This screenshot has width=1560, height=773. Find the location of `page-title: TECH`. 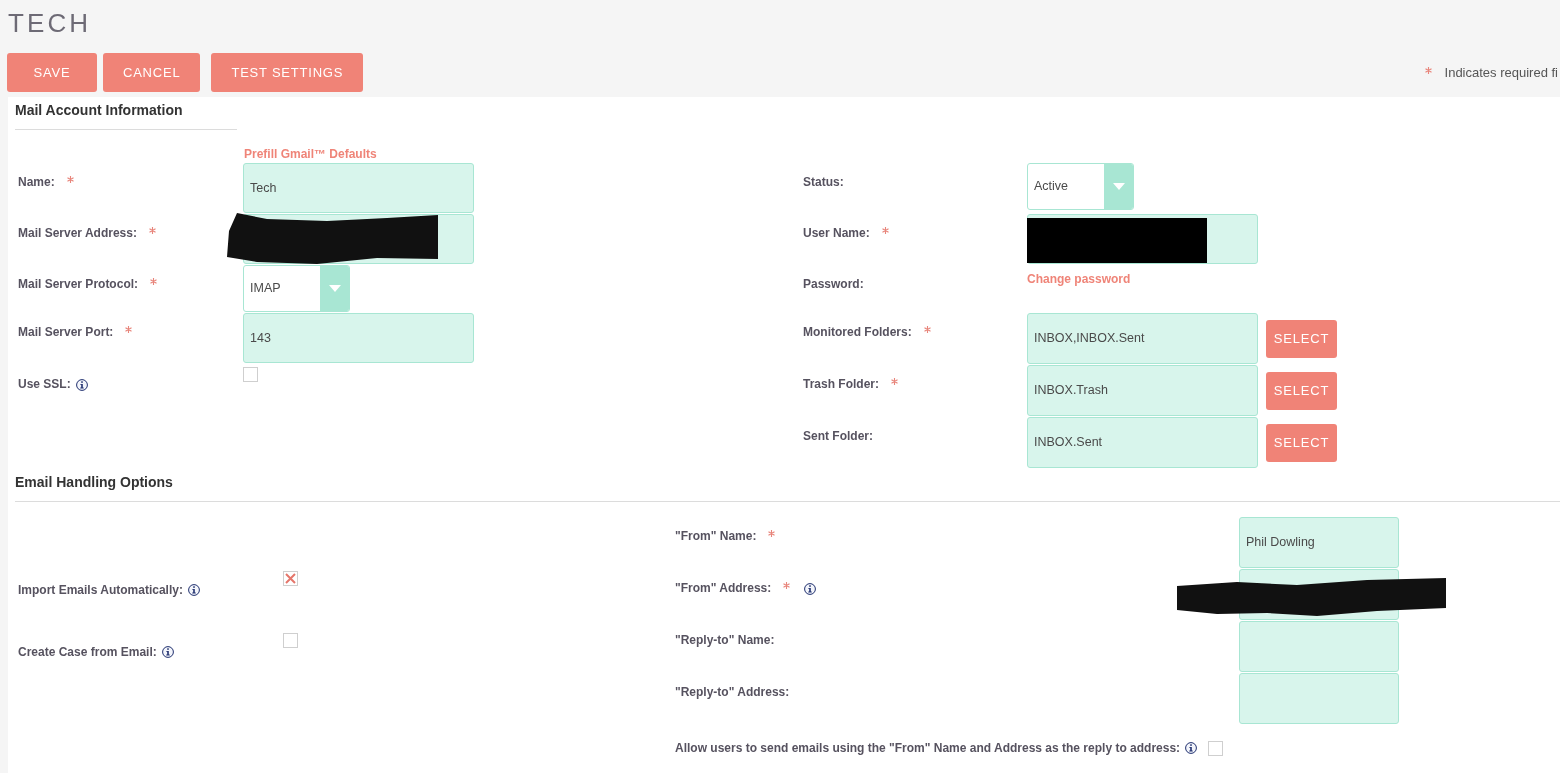

page-title: TECH is located at coordinates (50, 23).